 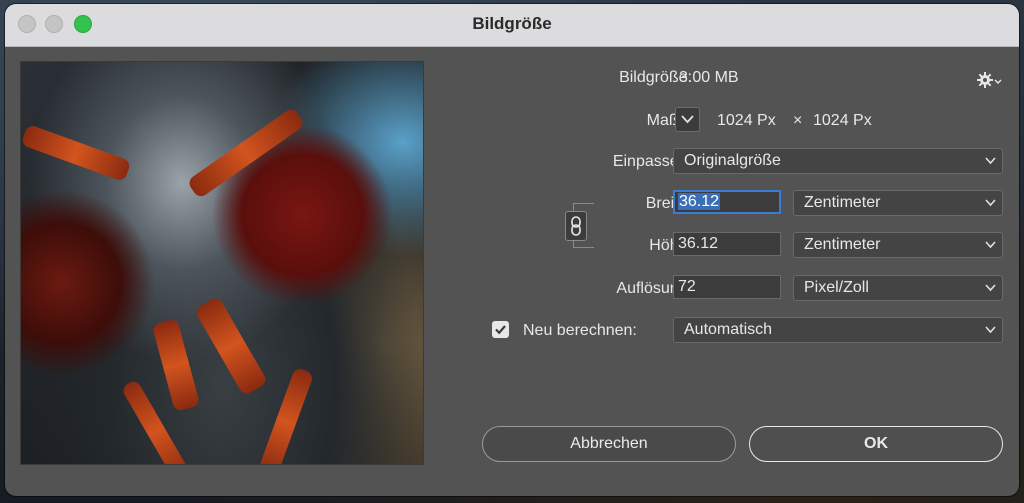 I want to click on resample-label: Neu berechnen:, so click(x=580, y=330).